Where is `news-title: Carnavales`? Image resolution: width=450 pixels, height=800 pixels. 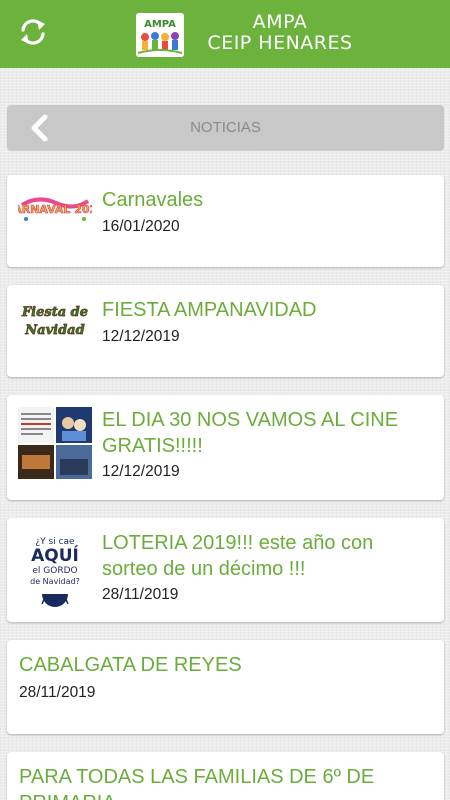
news-title: Carnavales is located at coordinates (153, 200).